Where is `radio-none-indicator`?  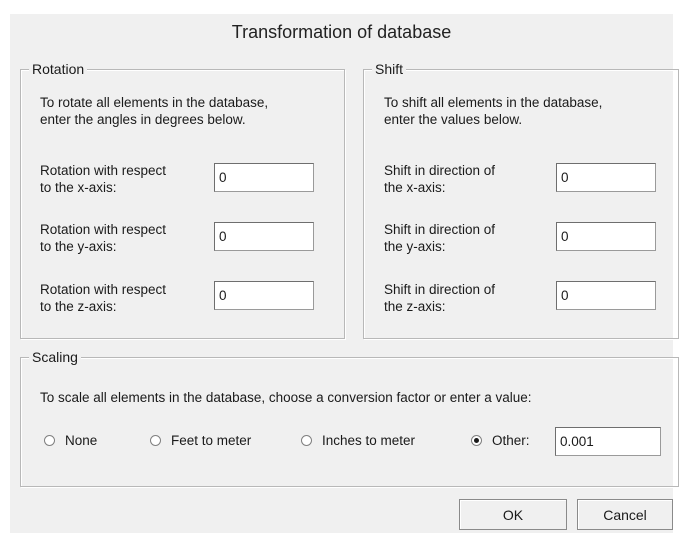 radio-none-indicator is located at coordinates (49, 440).